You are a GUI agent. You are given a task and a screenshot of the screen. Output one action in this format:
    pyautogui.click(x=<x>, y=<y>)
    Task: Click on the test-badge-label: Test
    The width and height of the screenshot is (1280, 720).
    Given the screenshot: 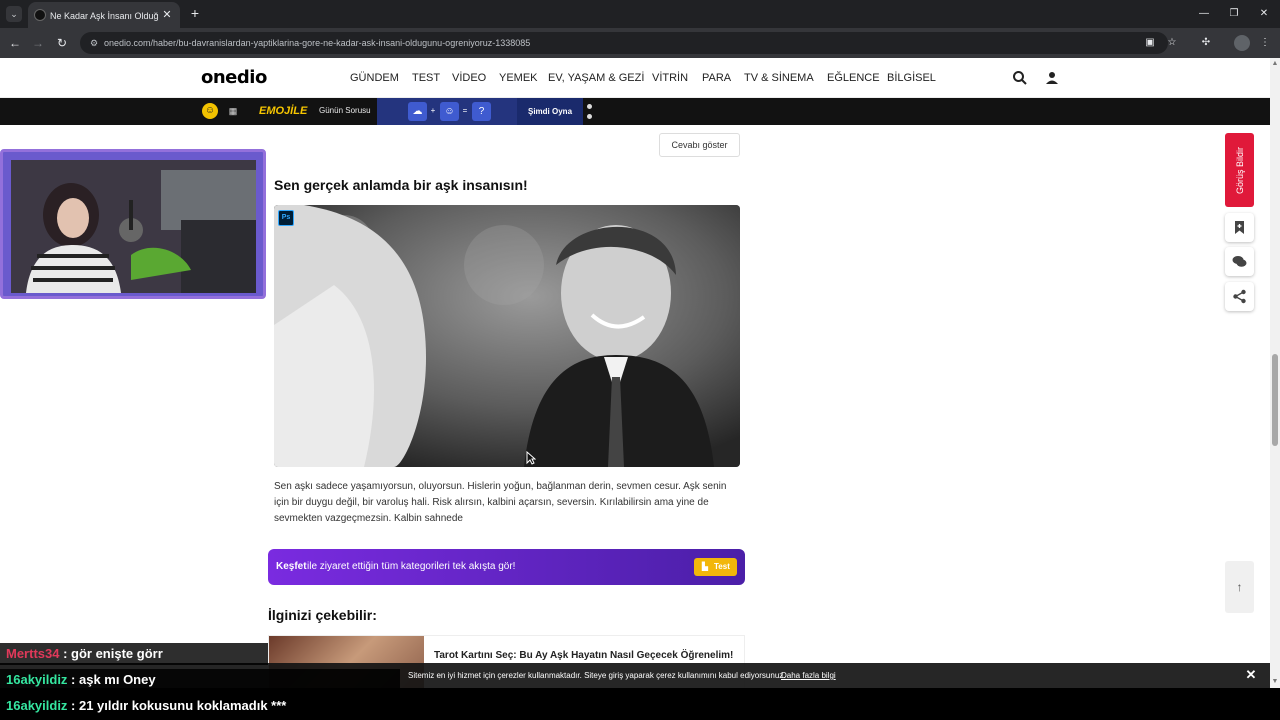 What is the action you would take?
    pyautogui.click(x=722, y=566)
    